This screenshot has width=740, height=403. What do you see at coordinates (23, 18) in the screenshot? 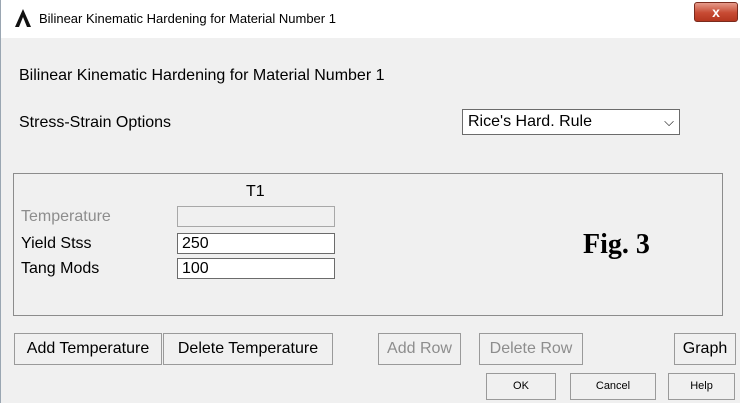
I see `ansys-logo-icon` at bounding box center [23, 18].